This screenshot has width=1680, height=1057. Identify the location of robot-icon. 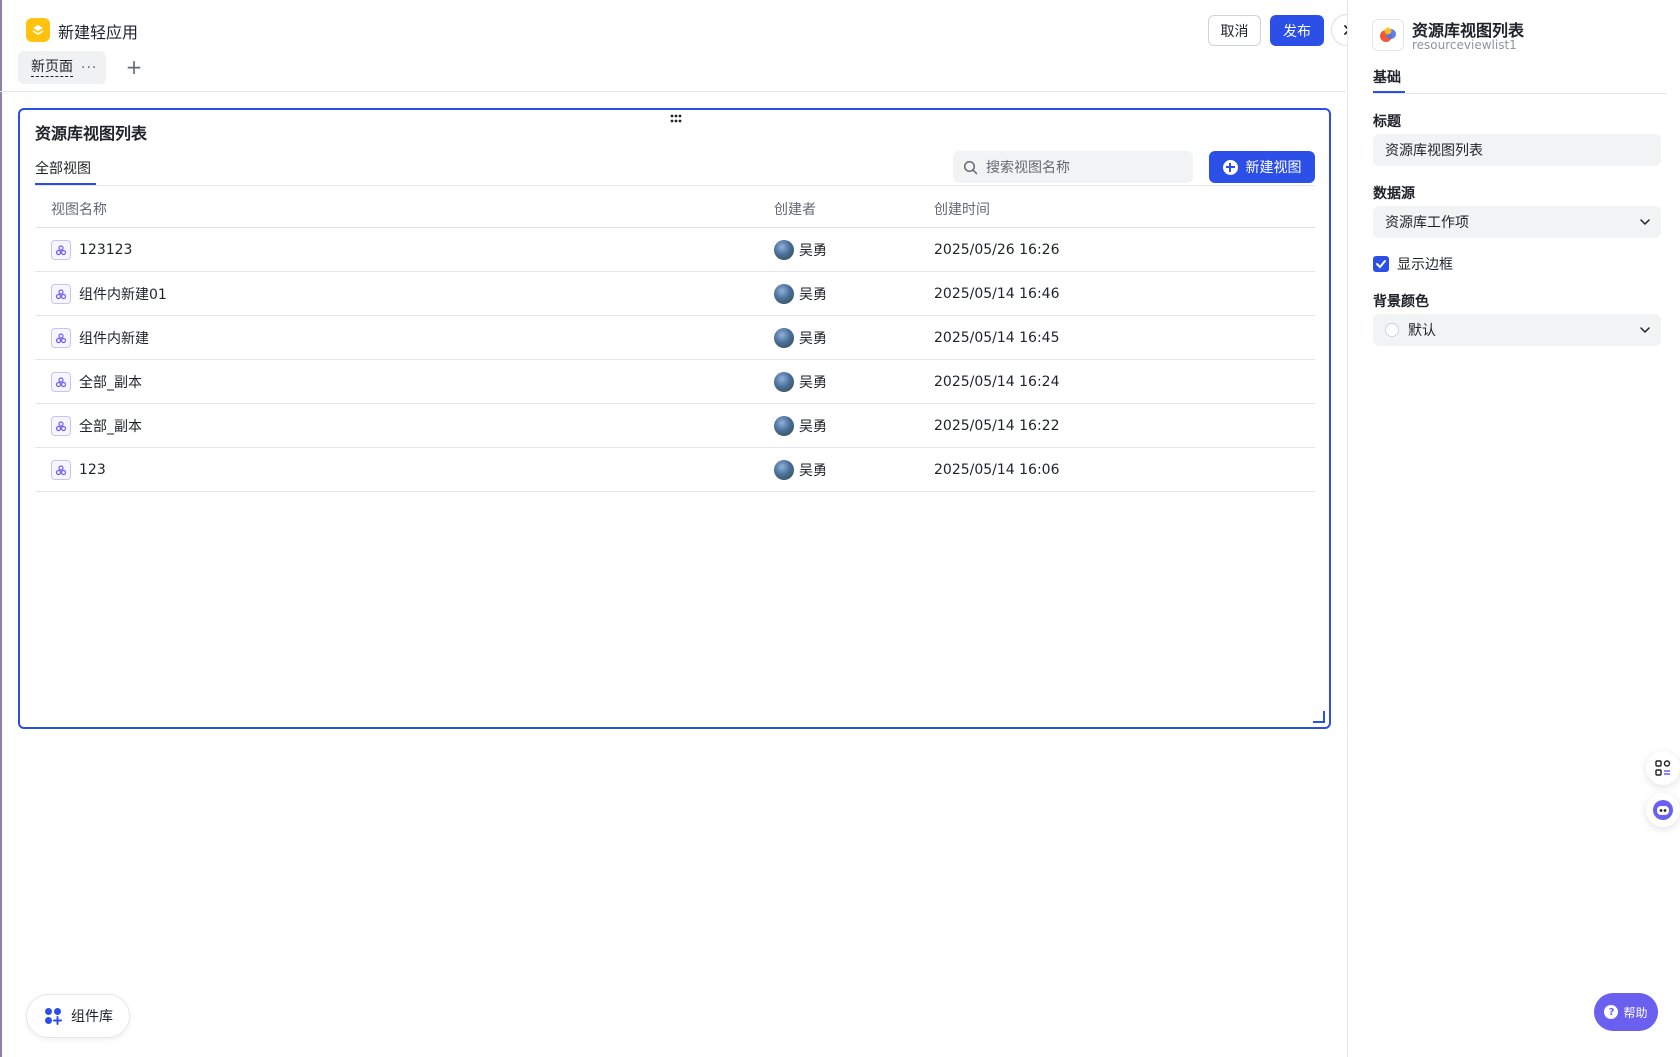
(1663, 810).